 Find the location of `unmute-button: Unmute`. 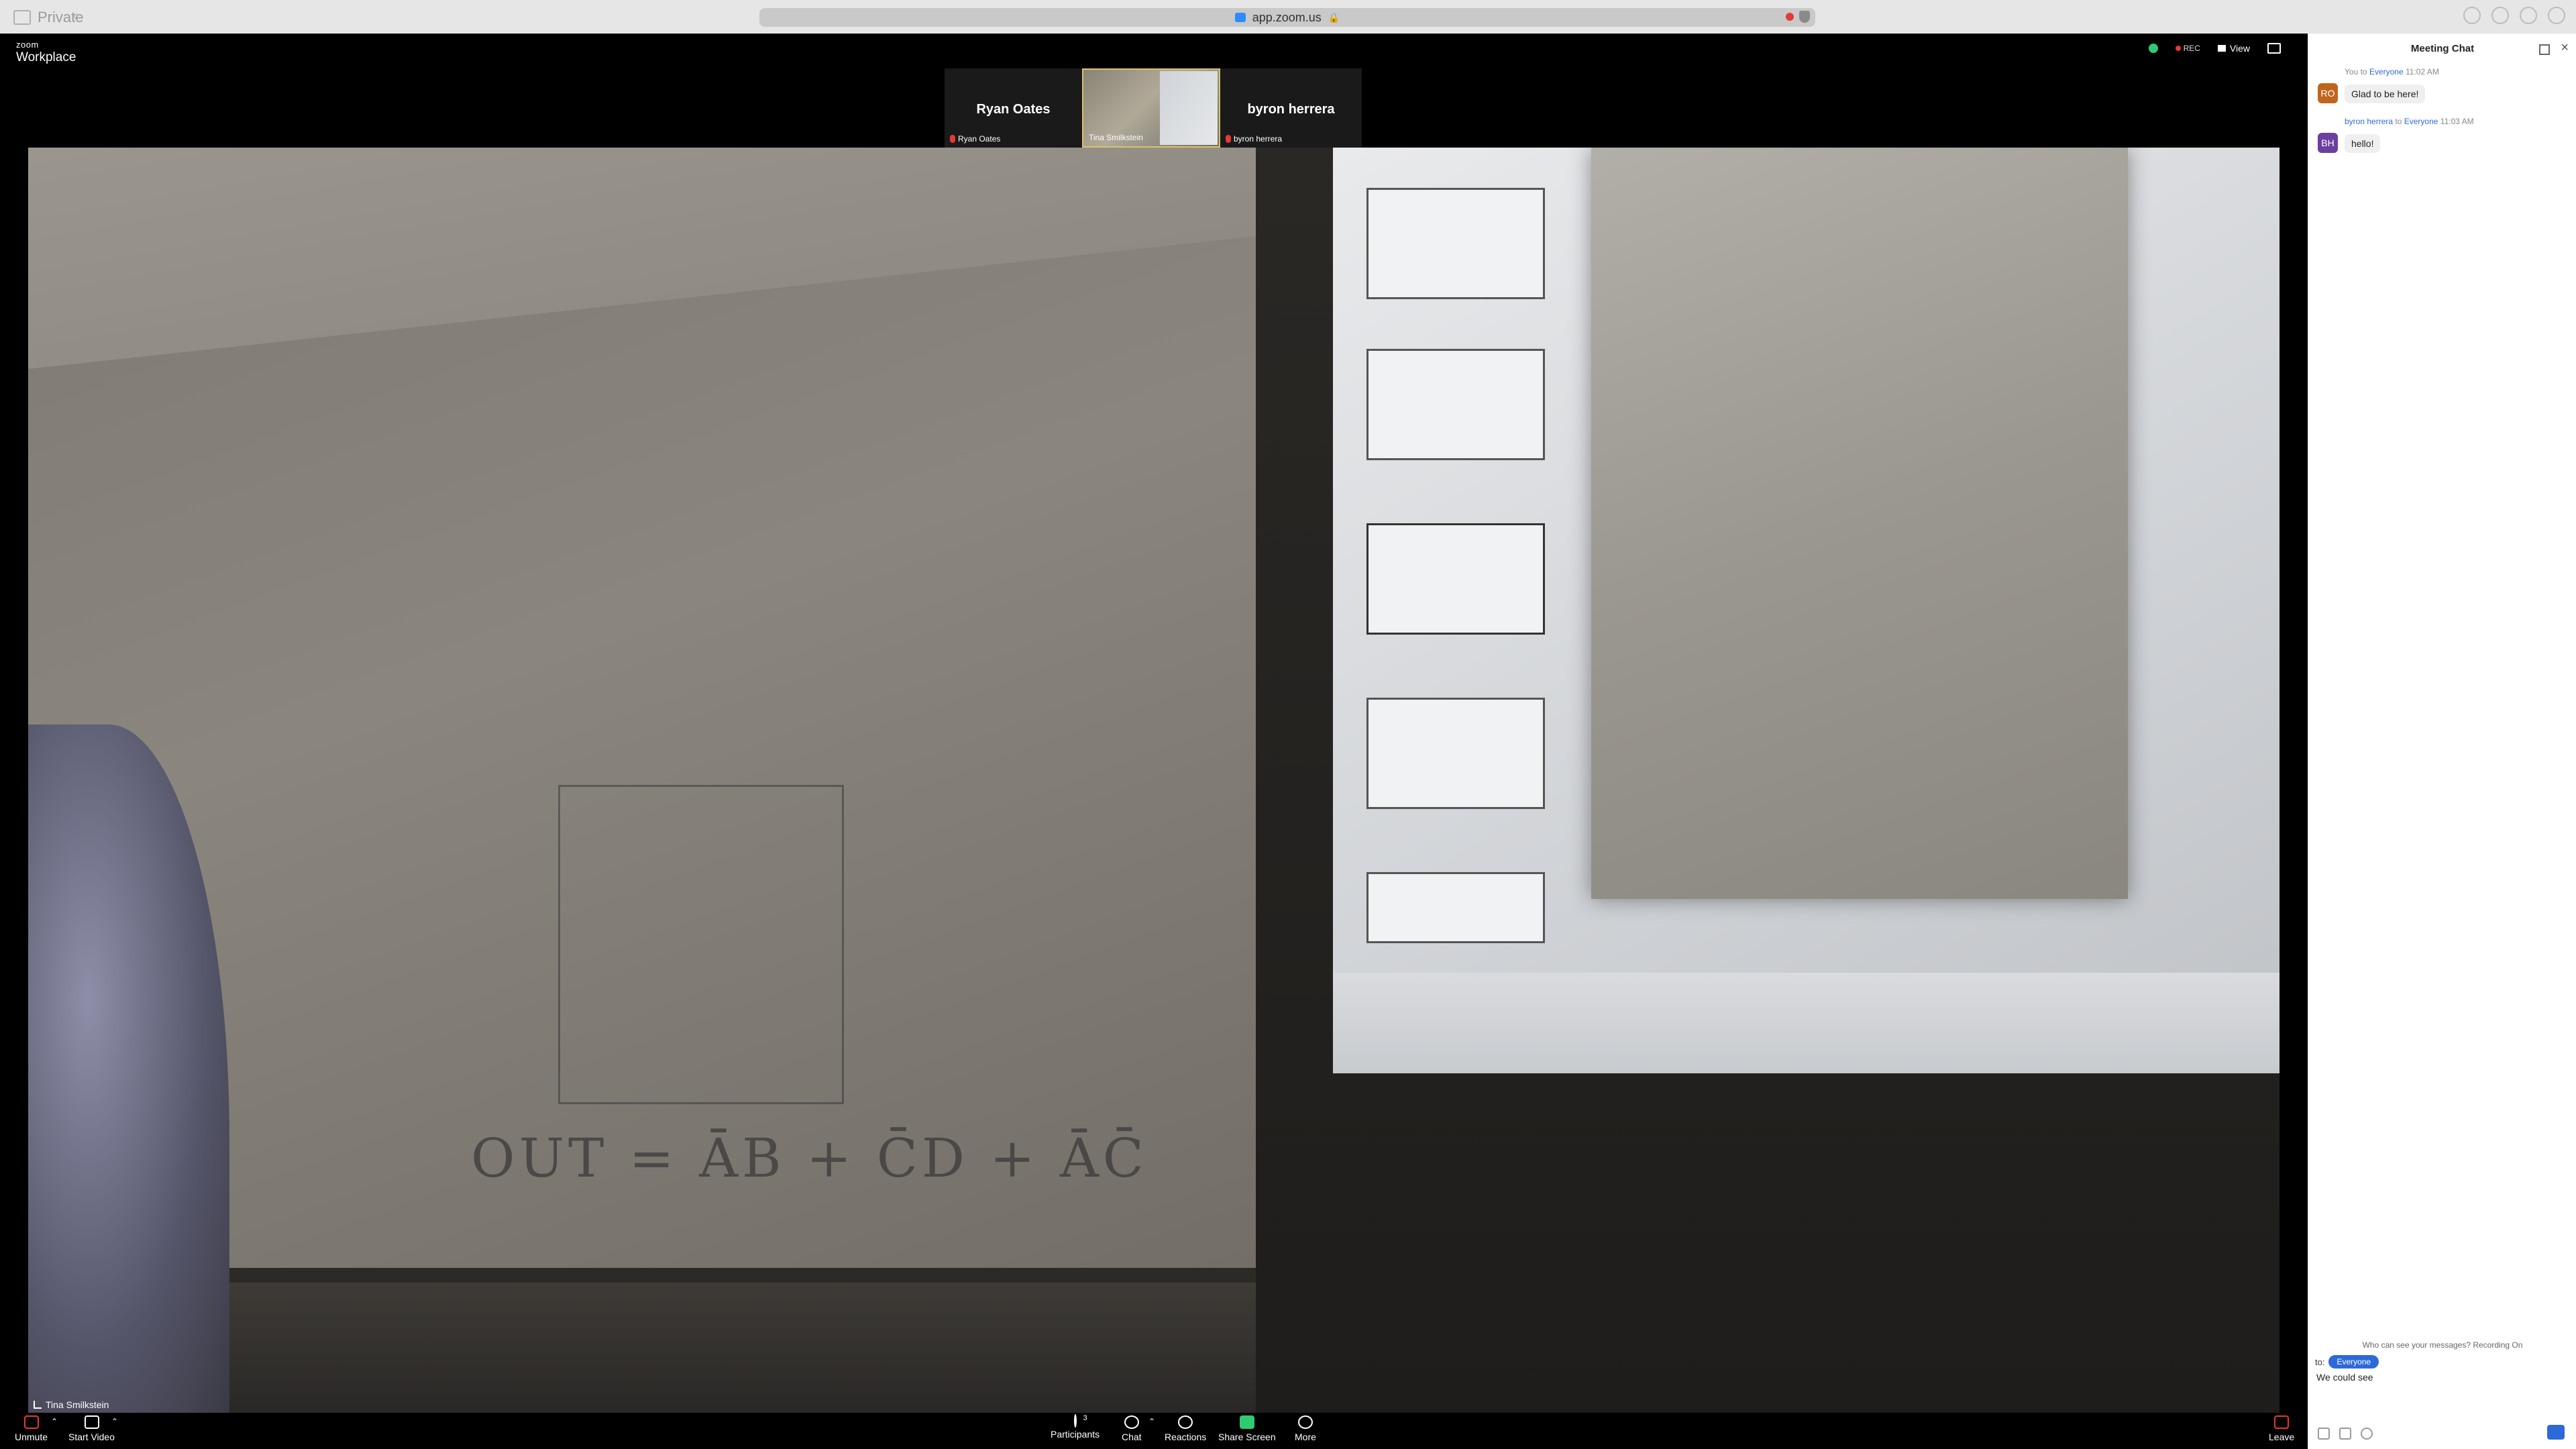

unmute-button: Unmute is located at coordinates (31, 1428).